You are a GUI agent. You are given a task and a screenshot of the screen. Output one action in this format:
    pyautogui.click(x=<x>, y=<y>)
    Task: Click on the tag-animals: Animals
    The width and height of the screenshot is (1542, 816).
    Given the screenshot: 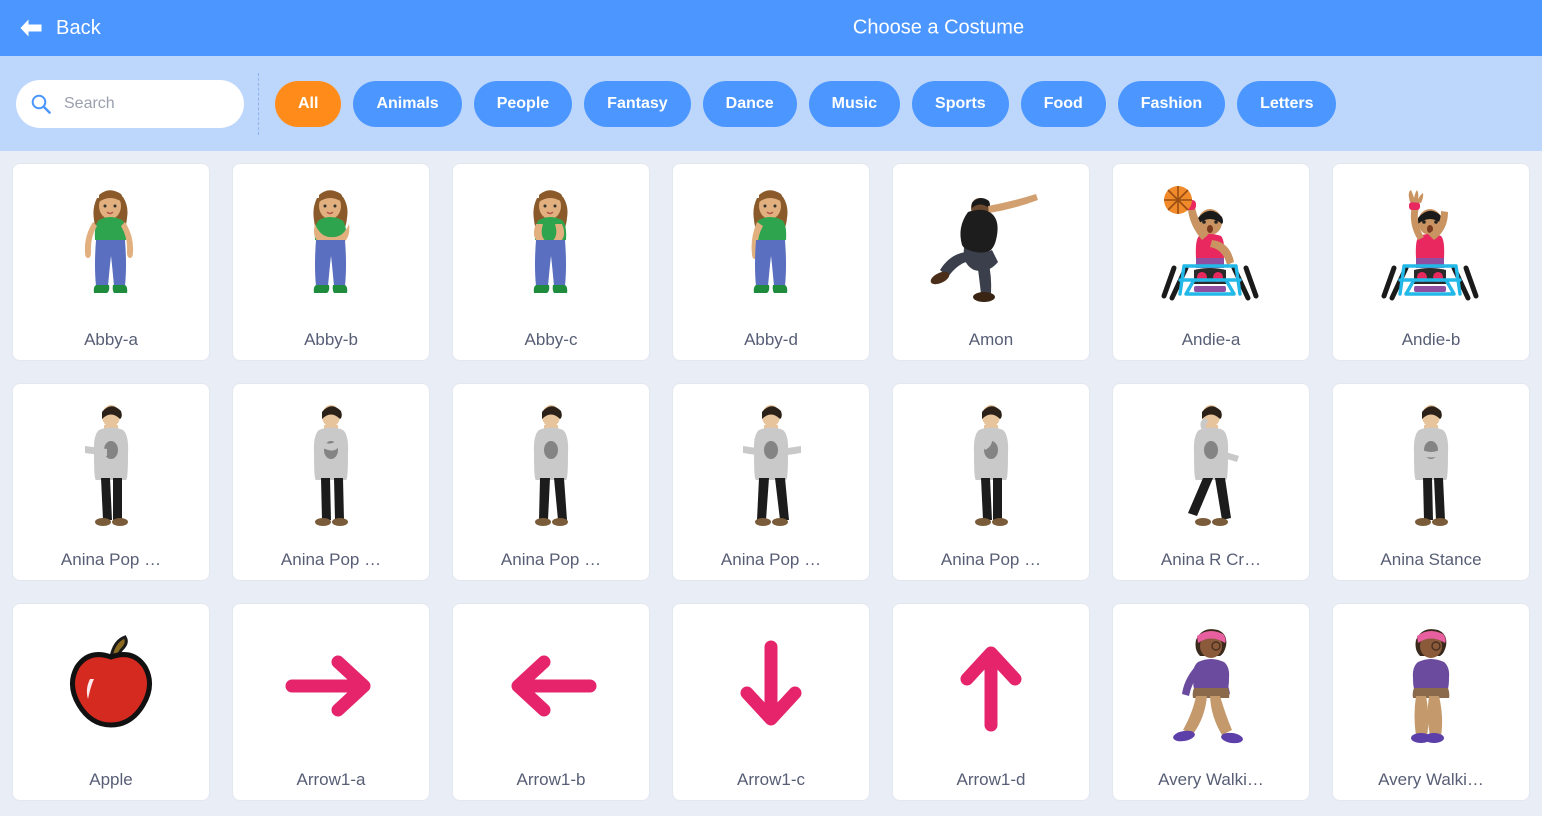 What is the action you would take?
    pyautogui.click(x=407, y=103)
    